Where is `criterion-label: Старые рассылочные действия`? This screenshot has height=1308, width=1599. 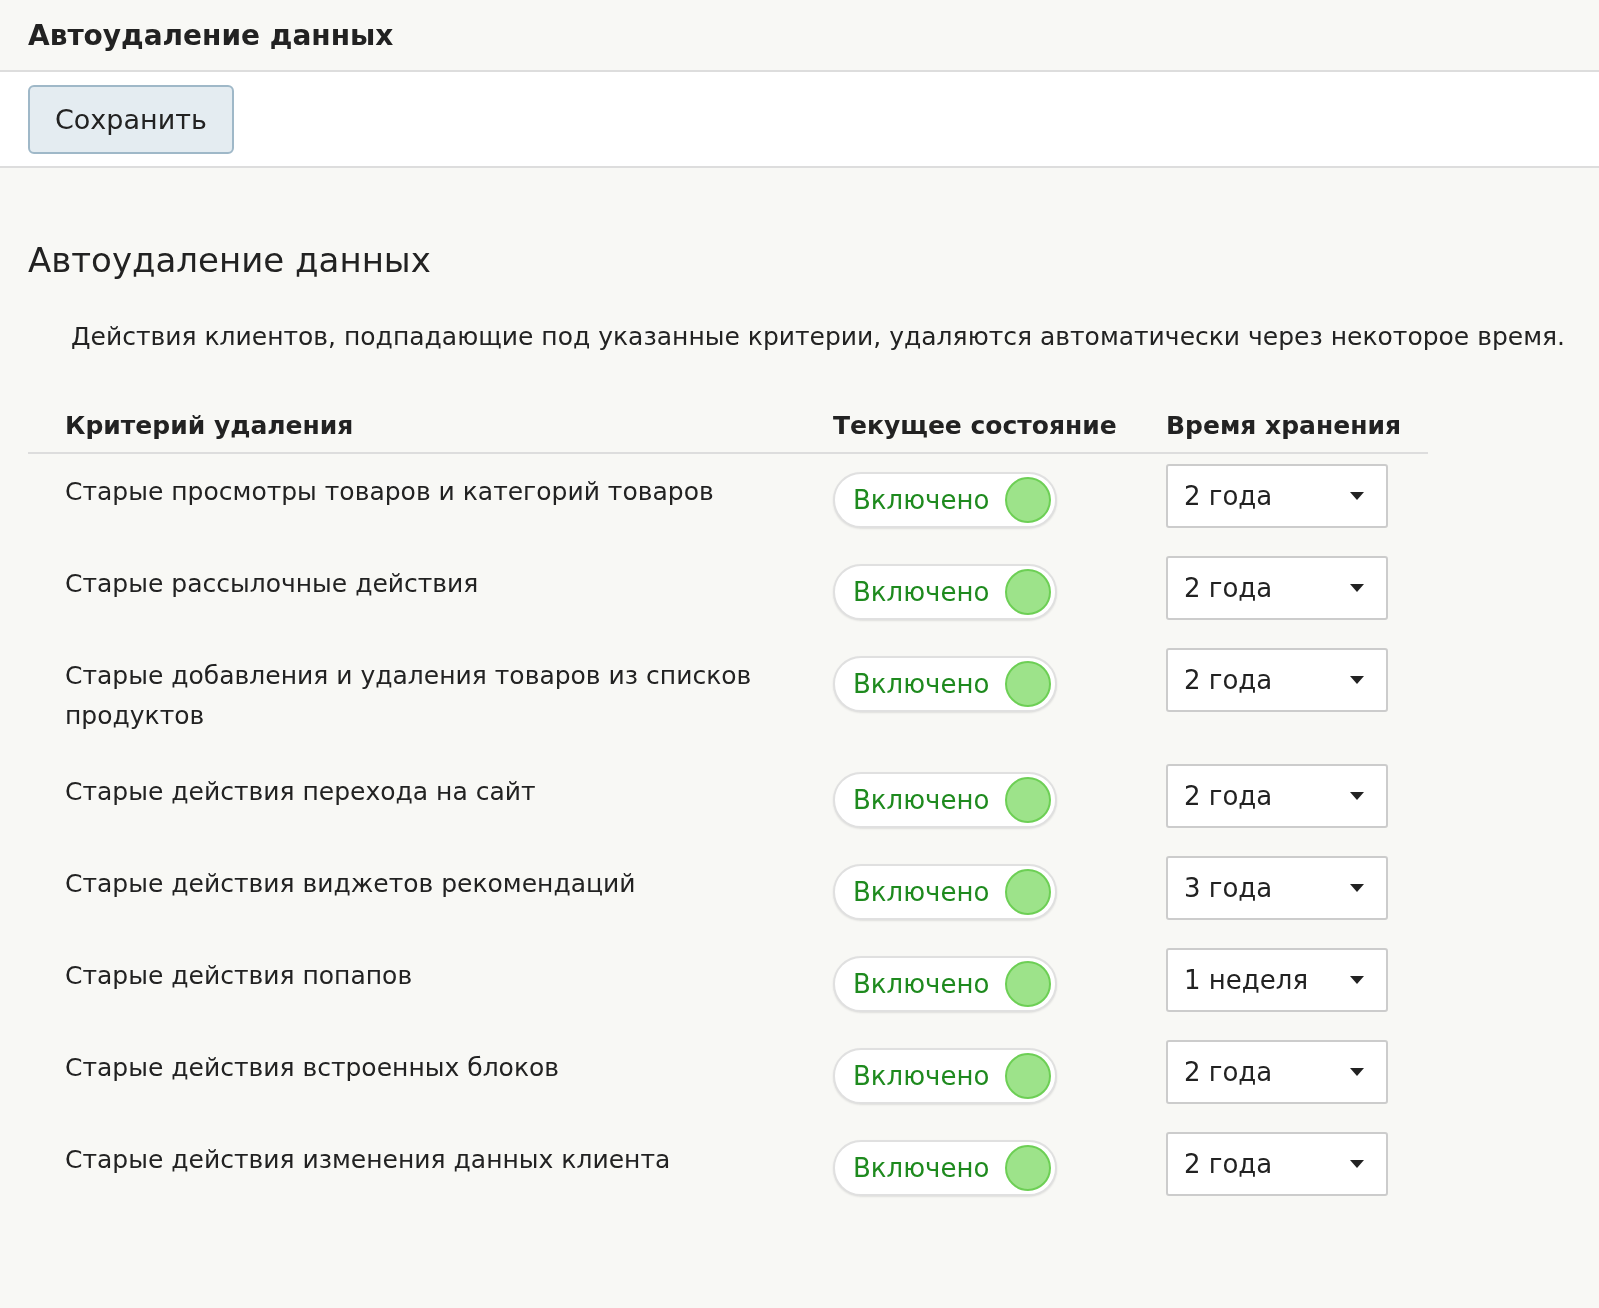
criterion-label: Старые рассылочные действия is located at coordinates (272, 584).